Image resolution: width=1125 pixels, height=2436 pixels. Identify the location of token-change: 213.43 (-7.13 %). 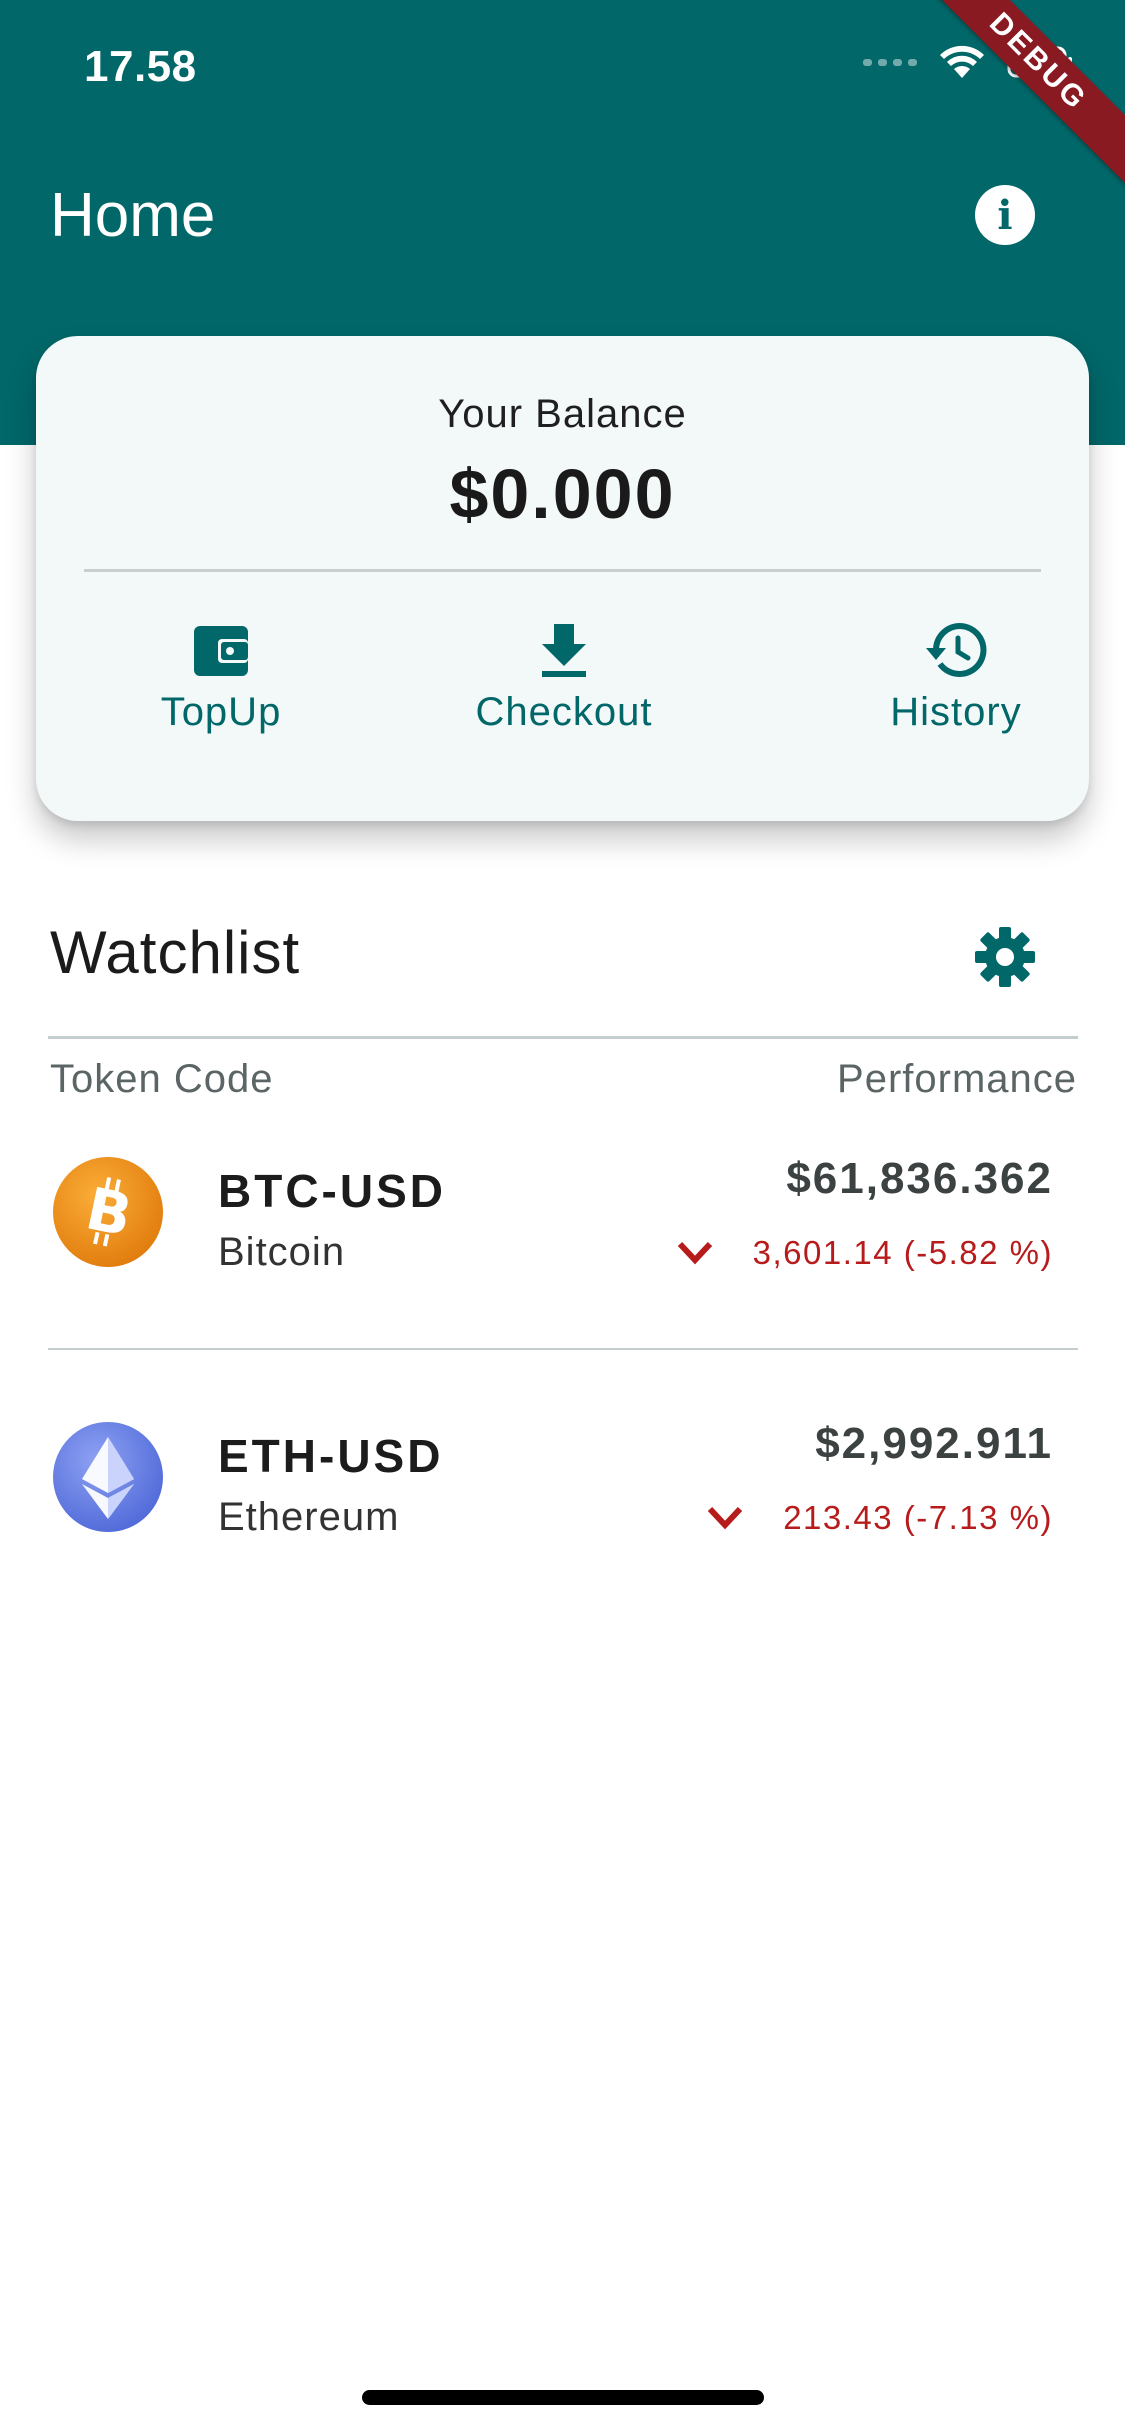
(880, 1518).